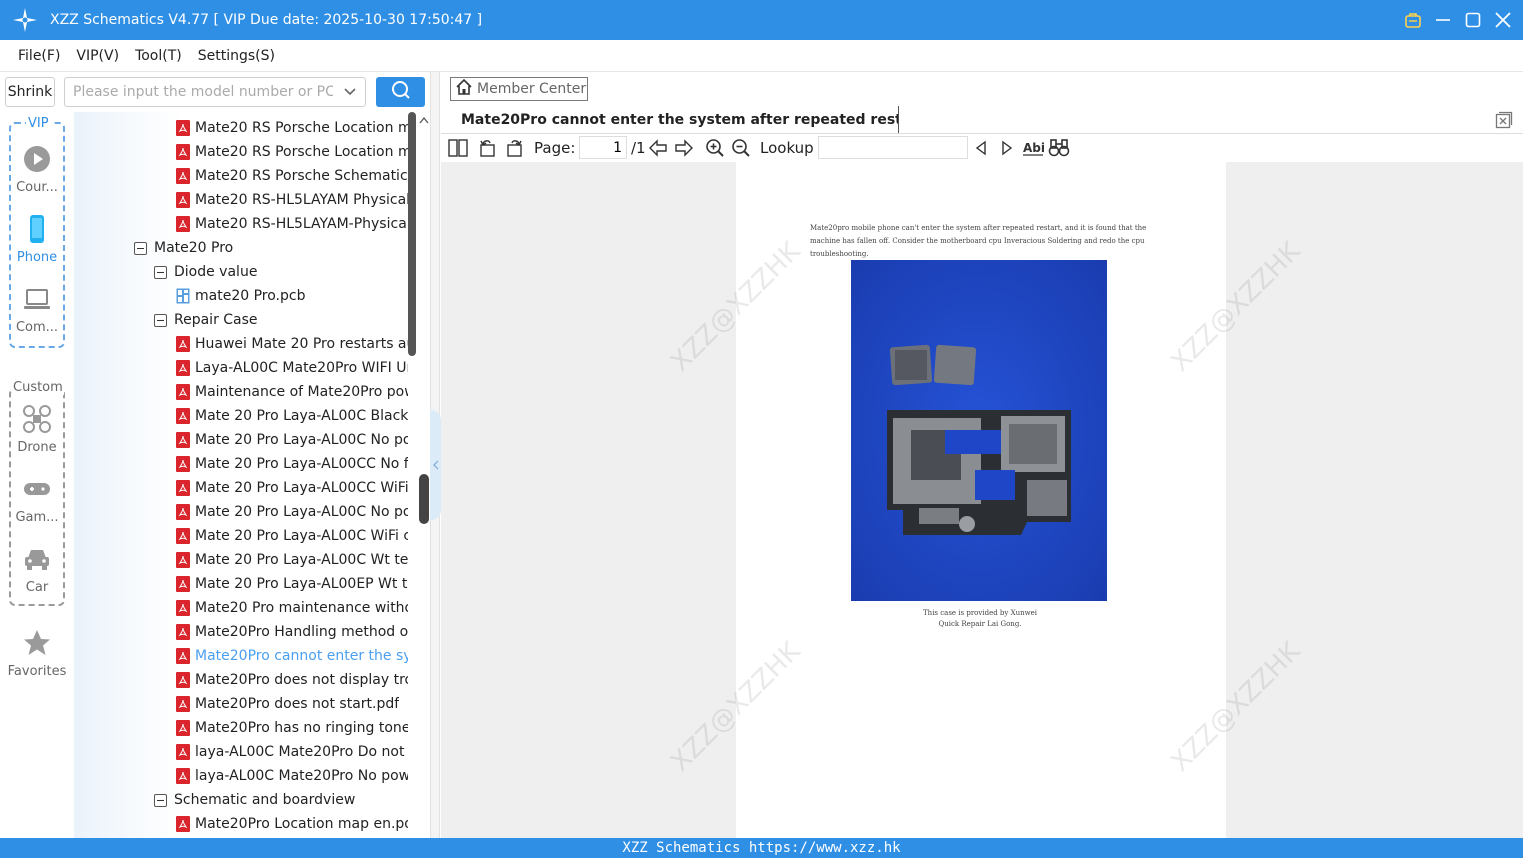  I want to click on minimize-button, so click(1443, 20).